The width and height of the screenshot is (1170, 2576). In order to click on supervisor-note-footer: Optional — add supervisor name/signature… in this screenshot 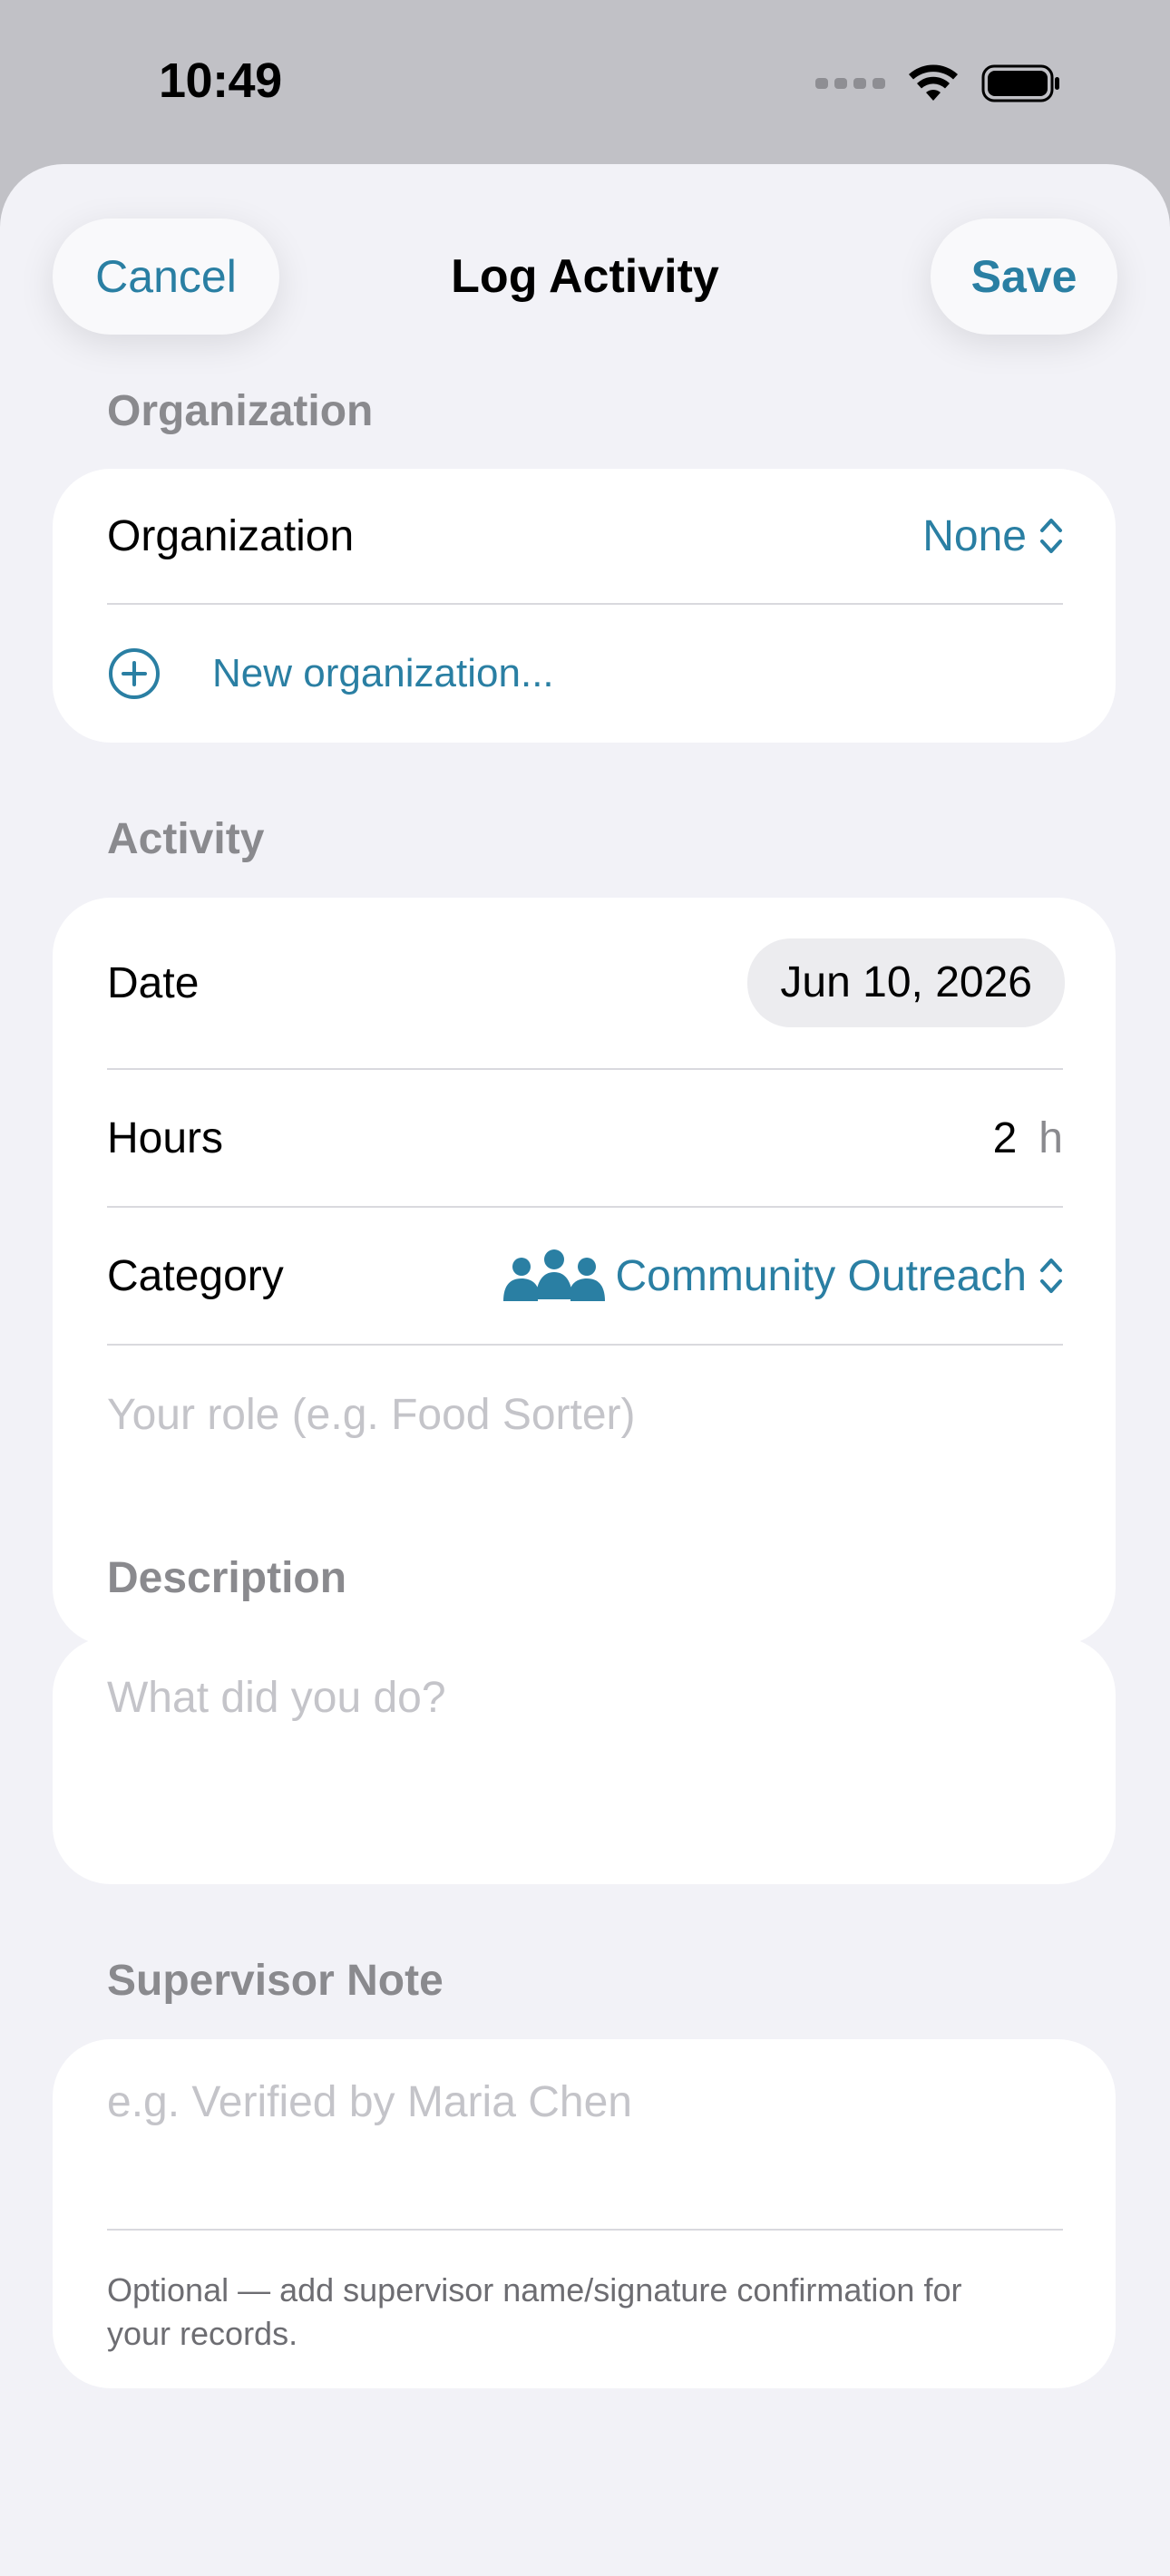, I will do `click(534, 2311)`.